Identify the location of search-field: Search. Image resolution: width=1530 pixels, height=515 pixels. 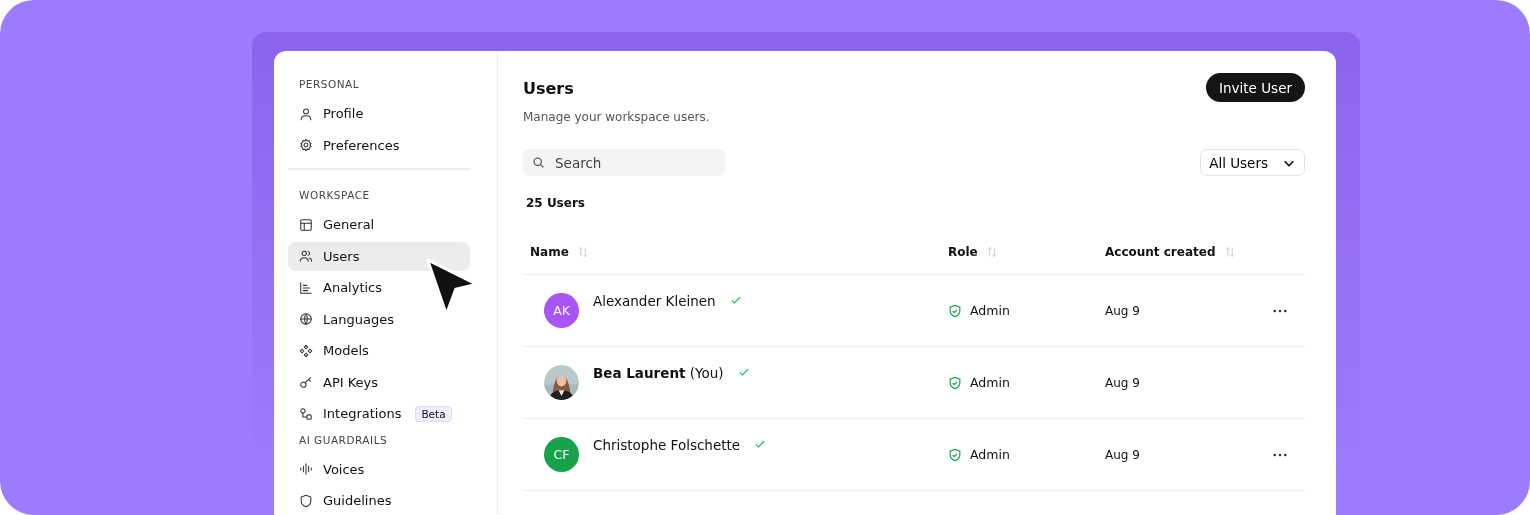
(624, 162).